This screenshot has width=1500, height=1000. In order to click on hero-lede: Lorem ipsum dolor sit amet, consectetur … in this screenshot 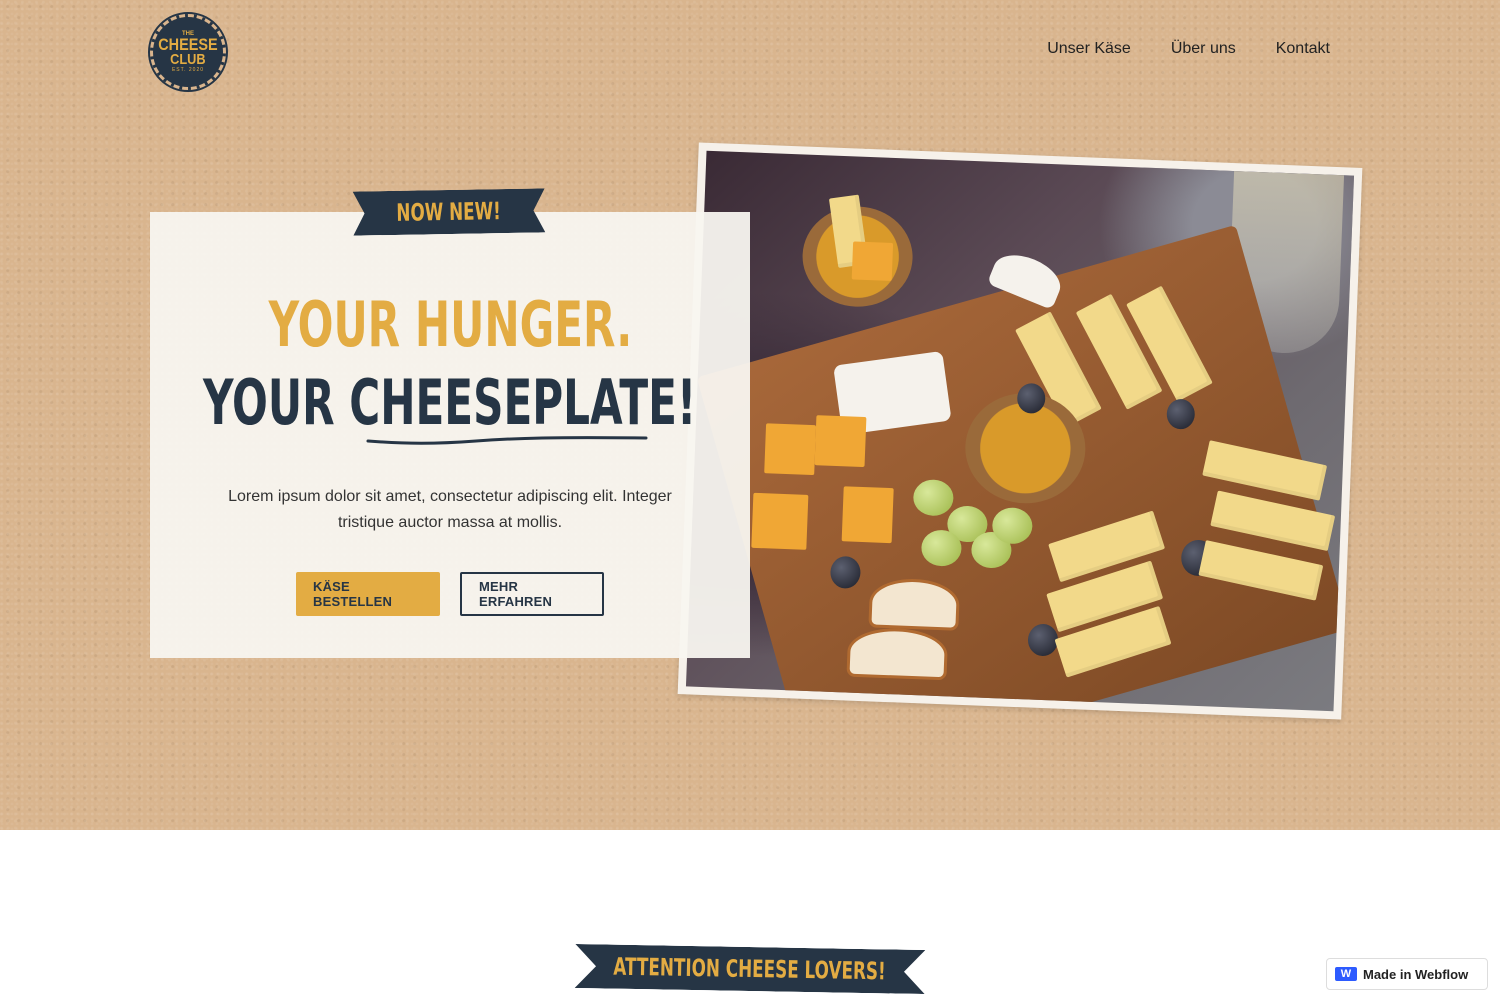, I will do `click(450, 509)`.